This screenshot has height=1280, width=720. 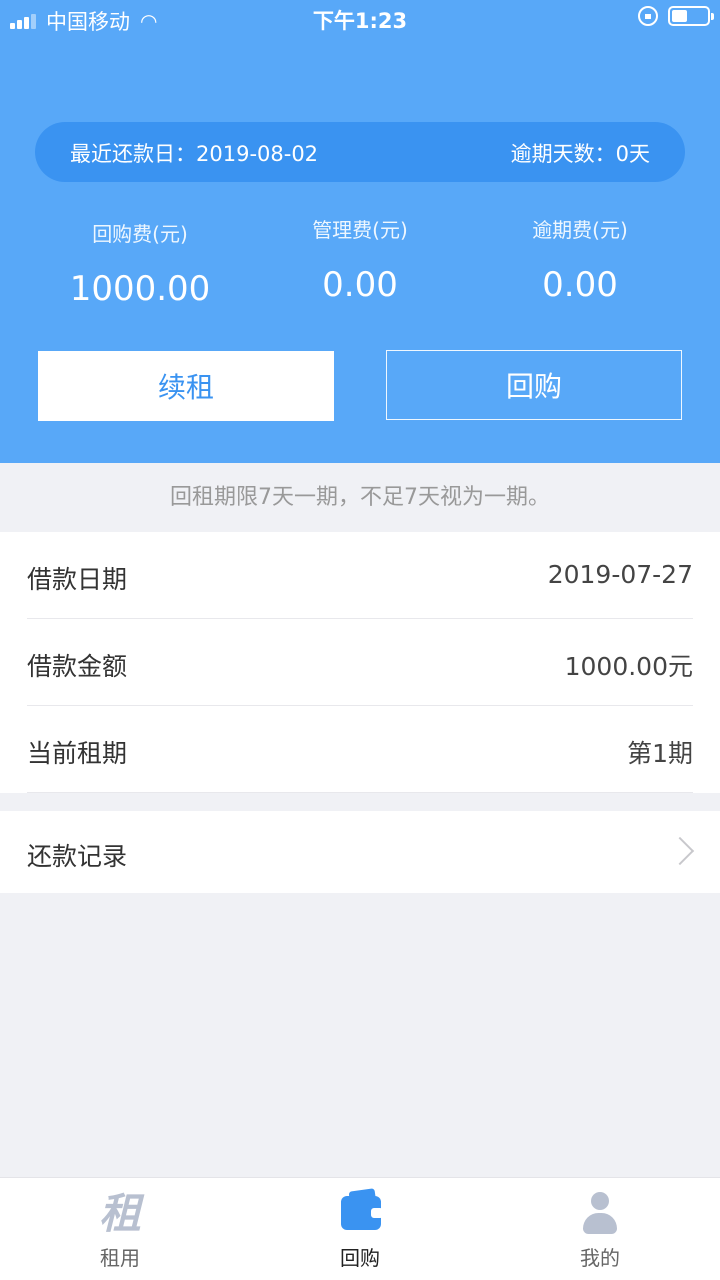 What do you see at coordinates (600, 1258) in the screenshot?
I see `tab-label: 我的` at bounding box center [600, 1258].